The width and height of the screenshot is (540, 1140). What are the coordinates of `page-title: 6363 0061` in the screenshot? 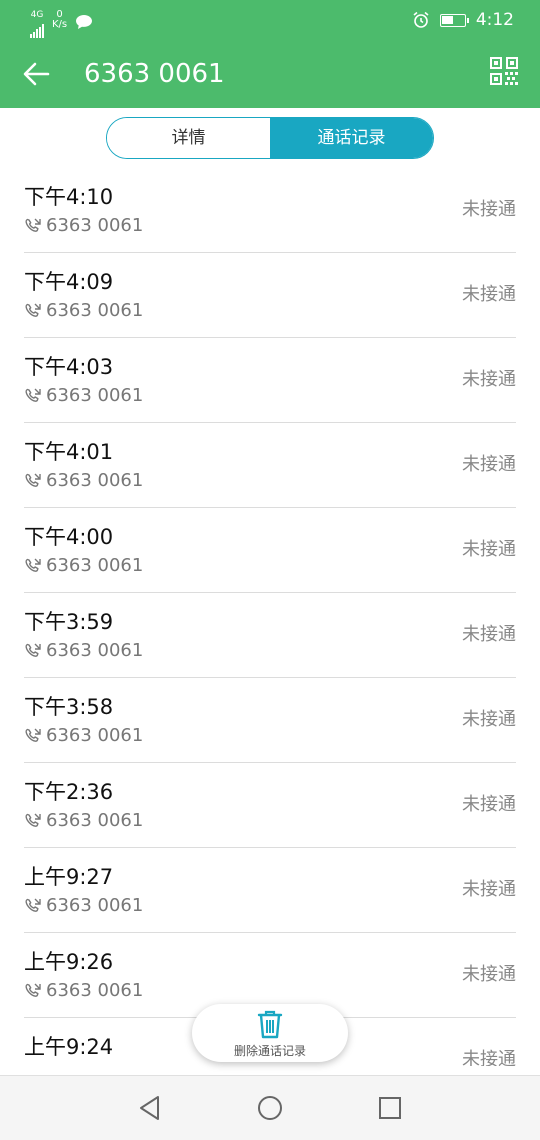 It's located at (154, 74).